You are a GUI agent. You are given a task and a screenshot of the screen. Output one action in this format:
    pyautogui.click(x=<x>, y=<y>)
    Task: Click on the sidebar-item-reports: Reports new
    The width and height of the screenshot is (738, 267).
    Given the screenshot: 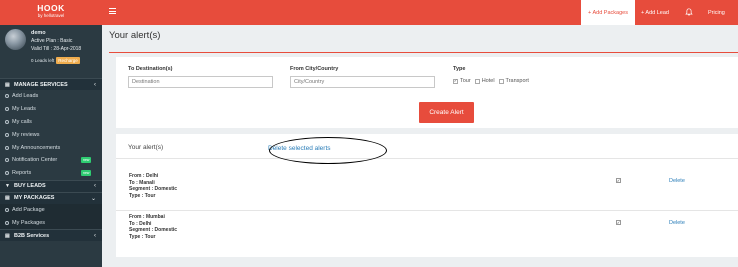 What is the action you would take?
    pyautogui.click(x=51, y=173)
    